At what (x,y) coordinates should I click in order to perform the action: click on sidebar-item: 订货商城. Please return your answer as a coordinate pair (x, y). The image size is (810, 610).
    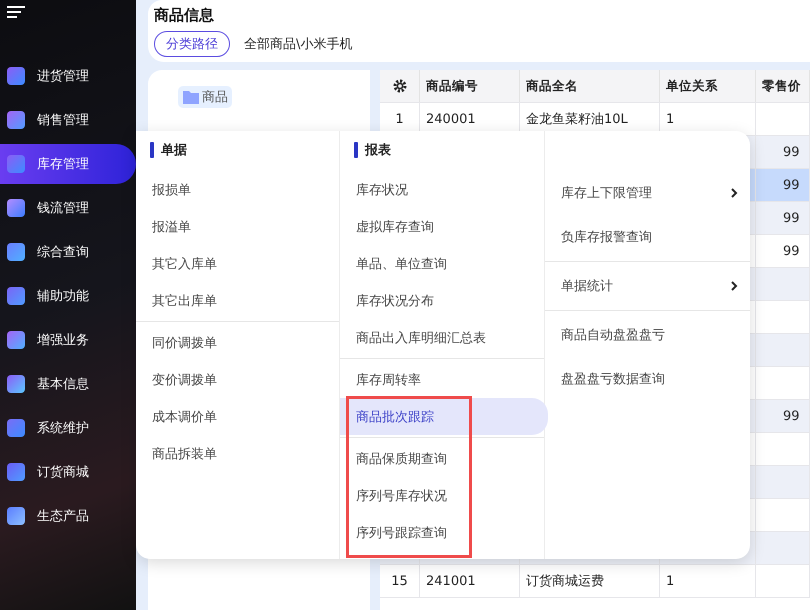
    Looking at the image, I should click on (68, 472).